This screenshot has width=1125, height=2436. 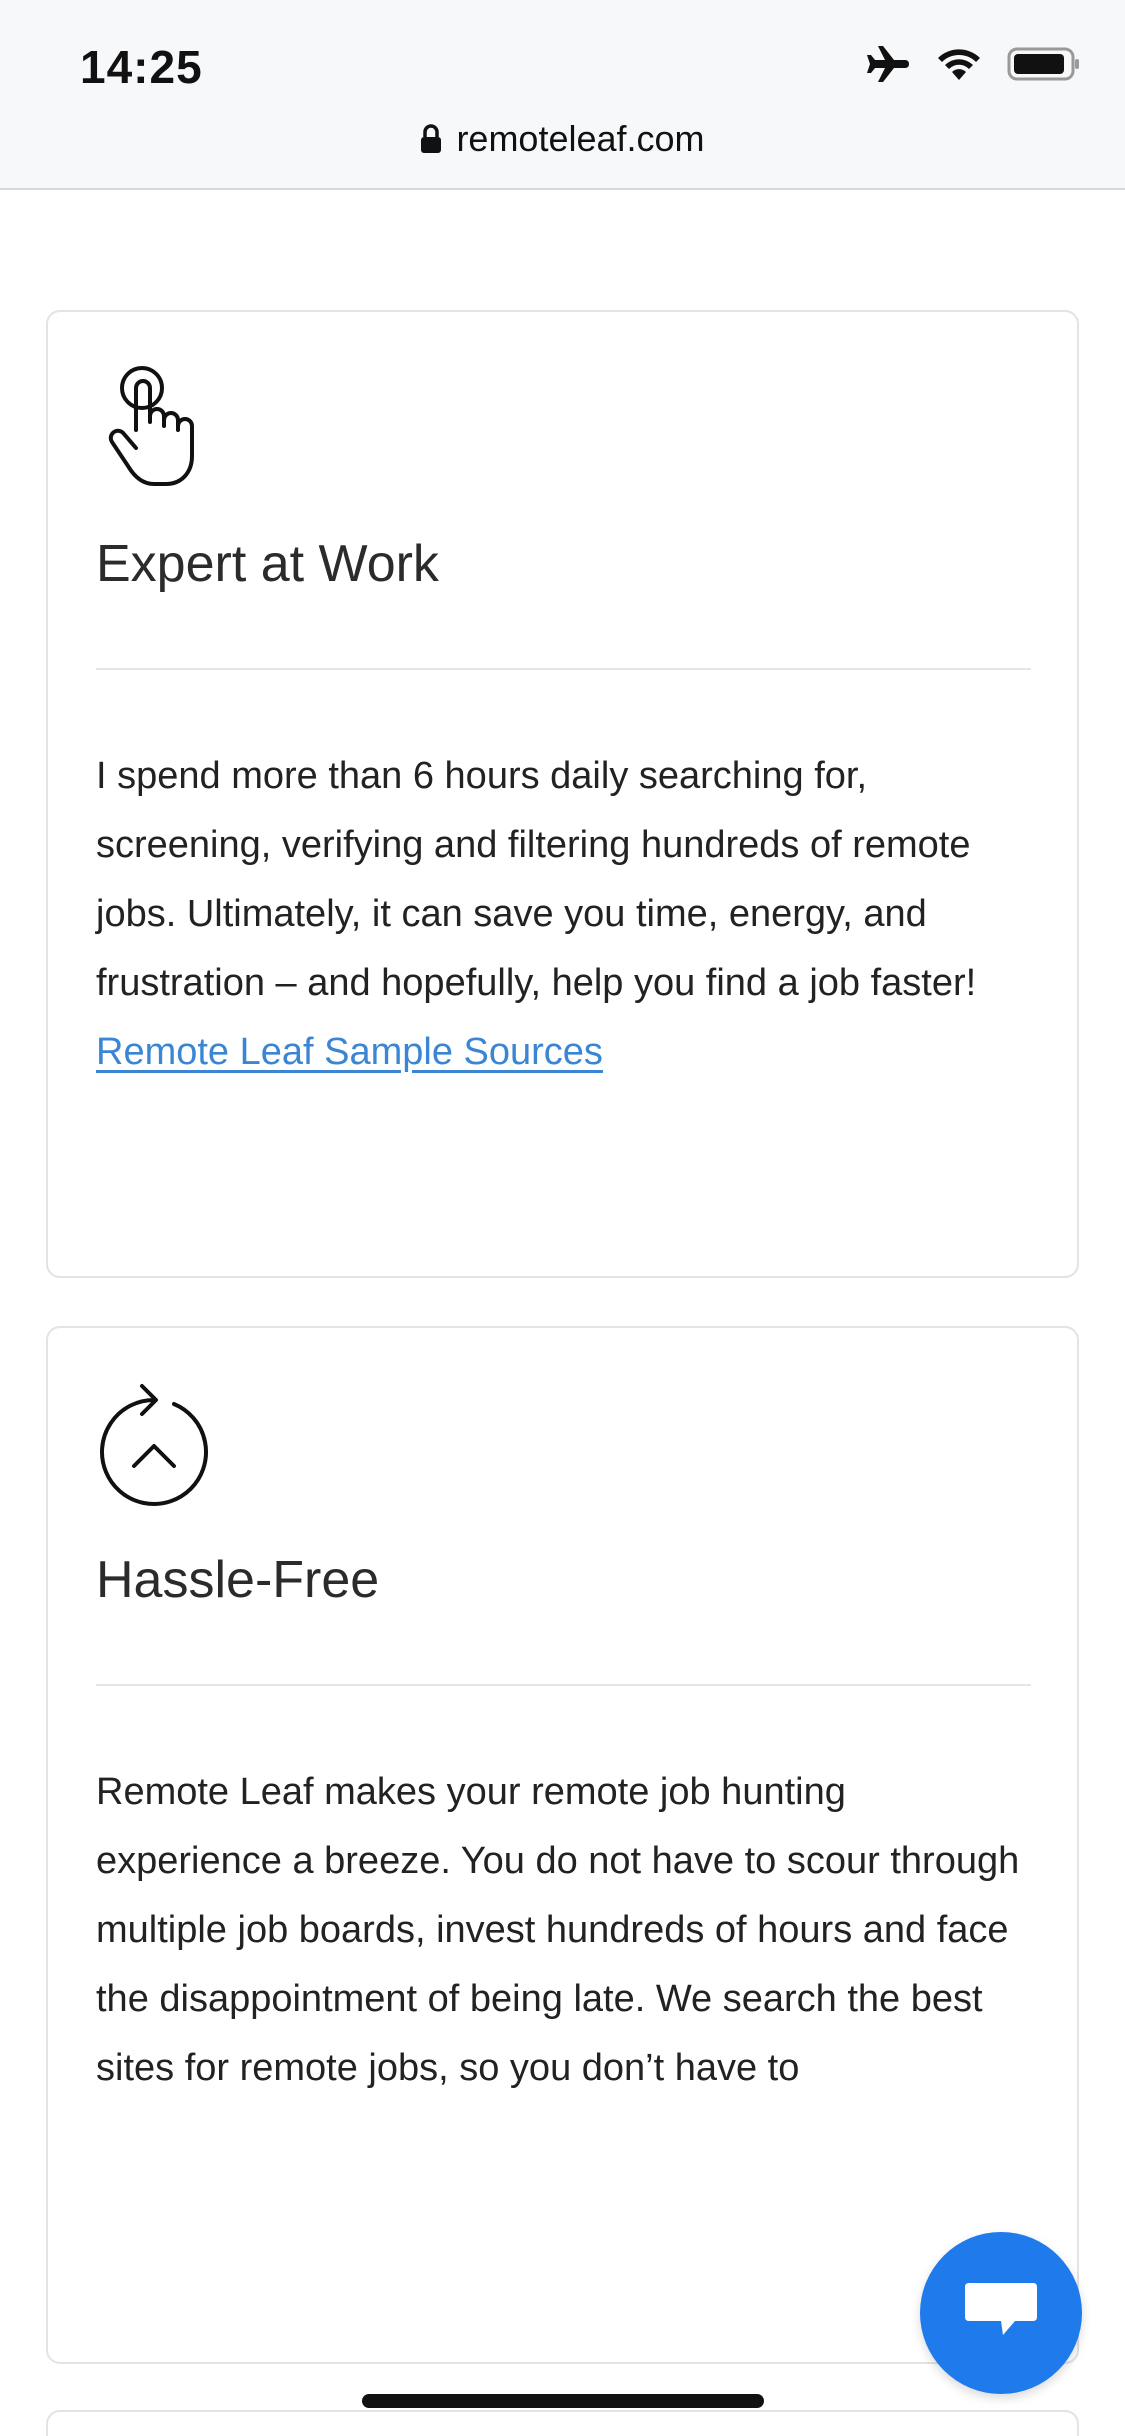 I want to click on card-title: Hassle-Free, so click(x=238, y=1580).